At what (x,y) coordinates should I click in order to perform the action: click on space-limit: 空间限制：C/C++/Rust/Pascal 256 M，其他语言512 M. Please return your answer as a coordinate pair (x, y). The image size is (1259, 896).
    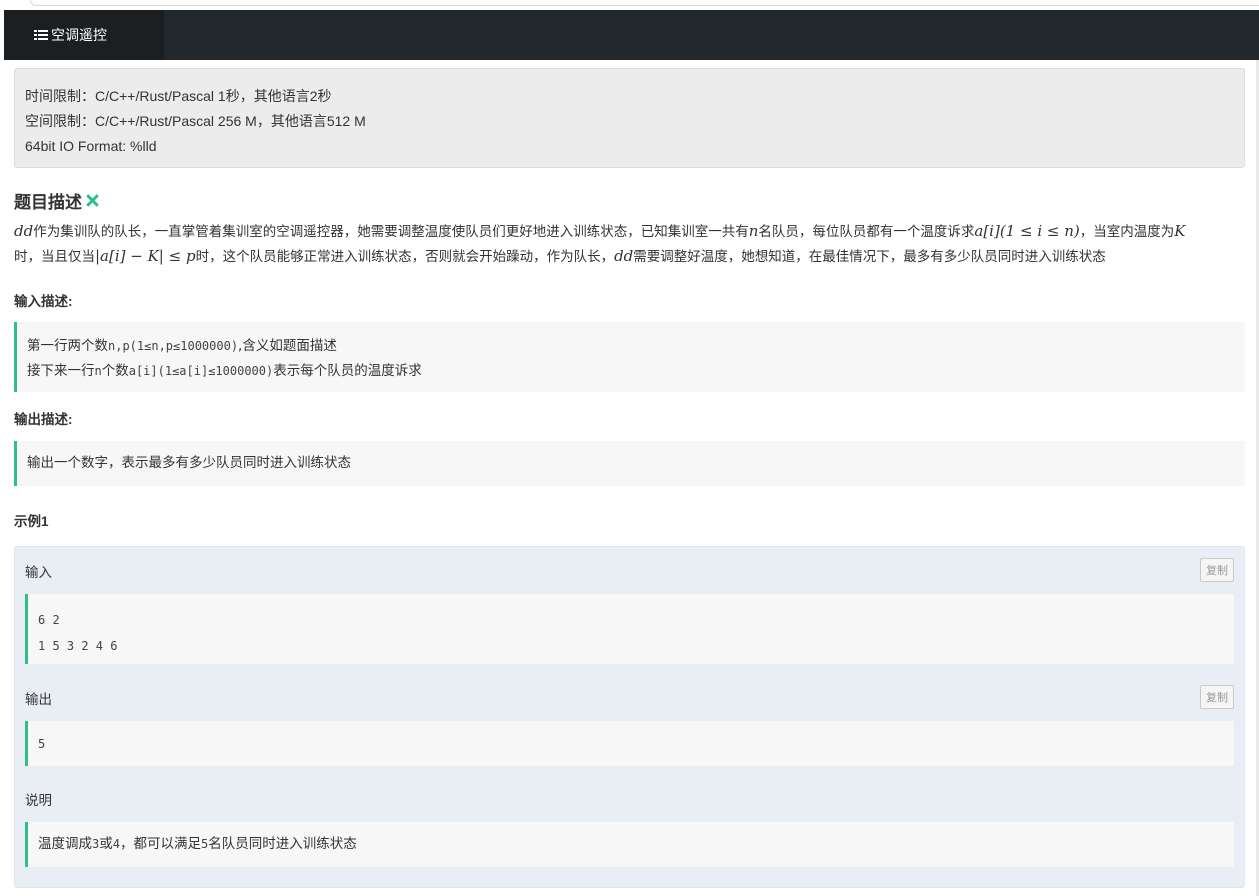
    Looking at the image, I should click on (195, 121).